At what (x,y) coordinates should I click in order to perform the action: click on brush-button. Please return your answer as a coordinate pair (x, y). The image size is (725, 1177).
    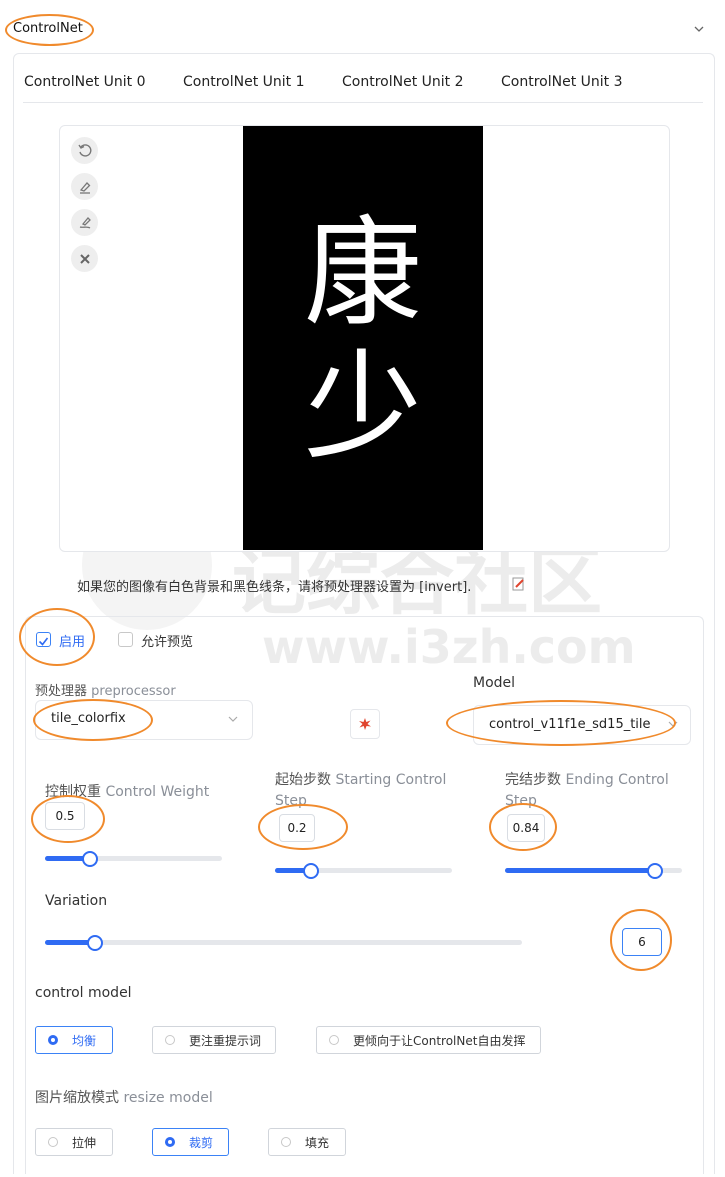
    Looking at the image, I should click on (84, 222).